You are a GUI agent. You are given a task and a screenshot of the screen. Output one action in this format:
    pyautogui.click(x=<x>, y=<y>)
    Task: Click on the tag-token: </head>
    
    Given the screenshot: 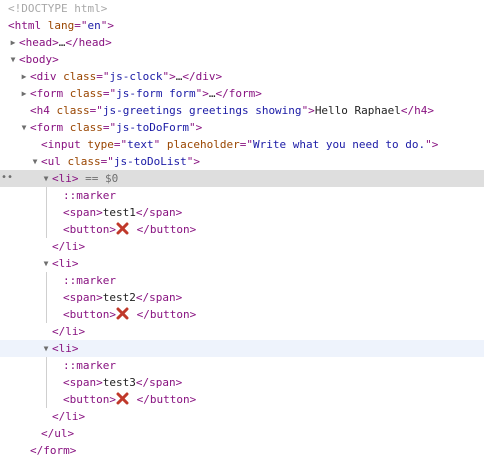 What is the action you would take?
    pyautogui.click(x=88, y=42)
    